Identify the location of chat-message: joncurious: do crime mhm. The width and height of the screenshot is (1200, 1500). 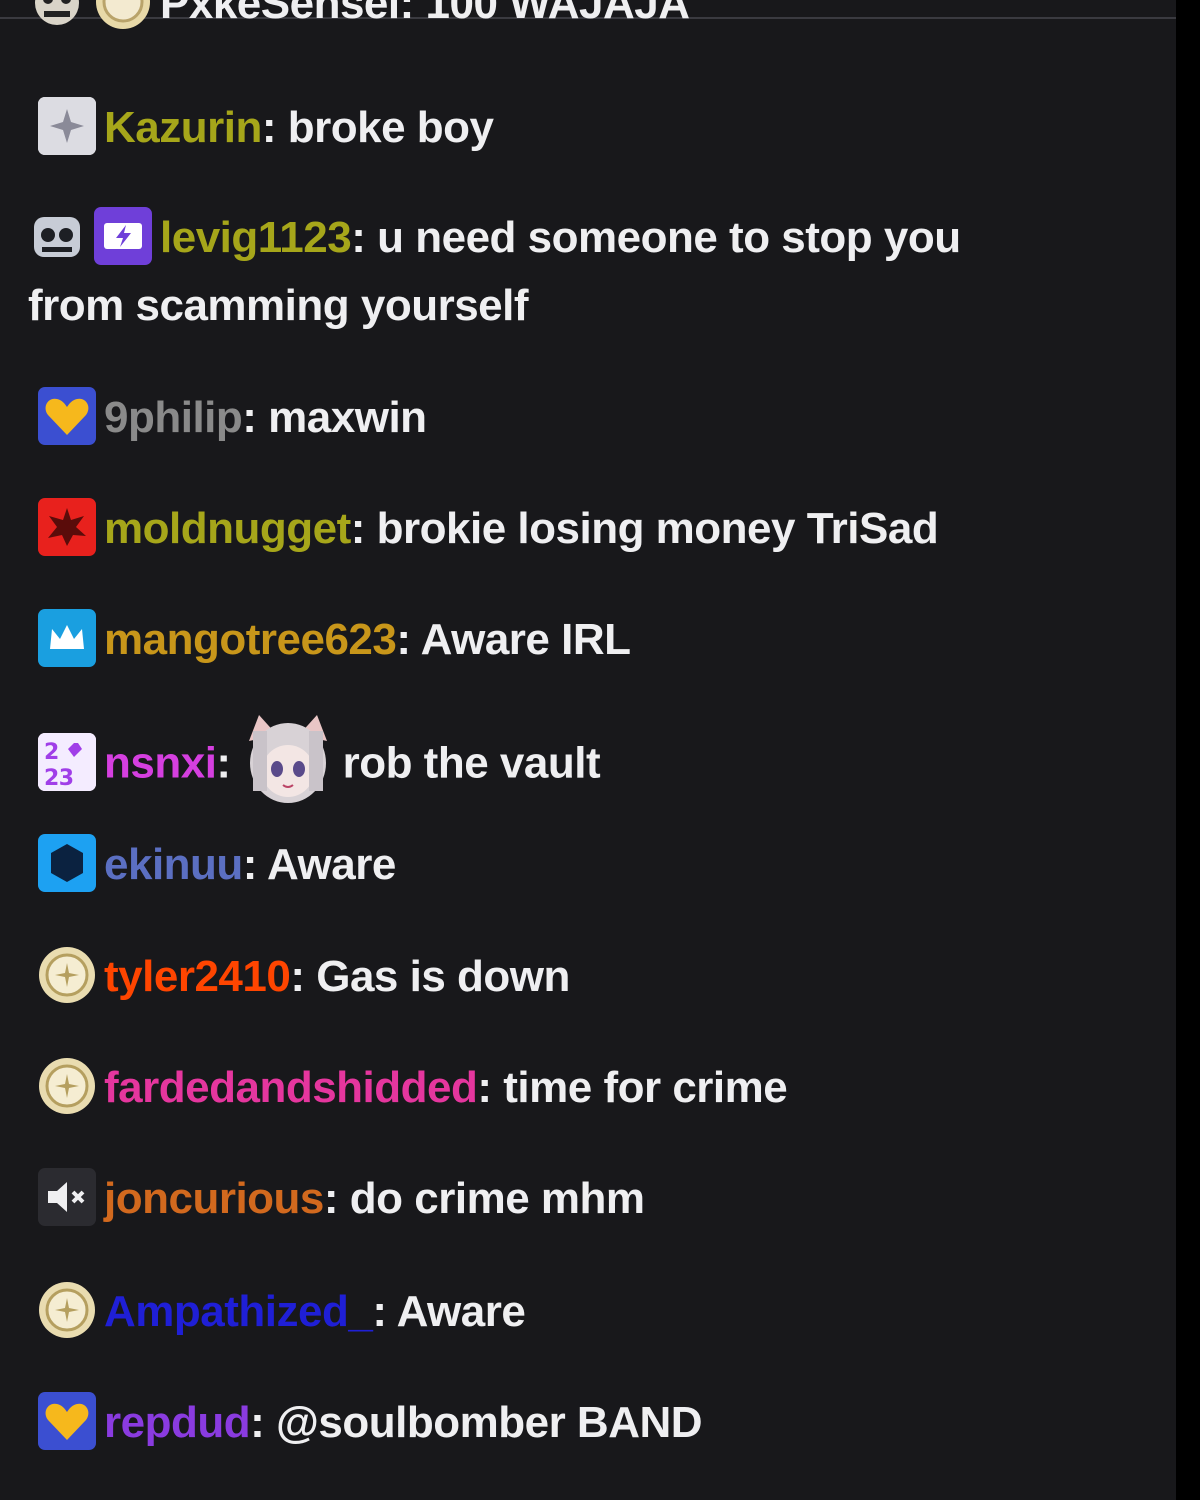
(577, 1199).